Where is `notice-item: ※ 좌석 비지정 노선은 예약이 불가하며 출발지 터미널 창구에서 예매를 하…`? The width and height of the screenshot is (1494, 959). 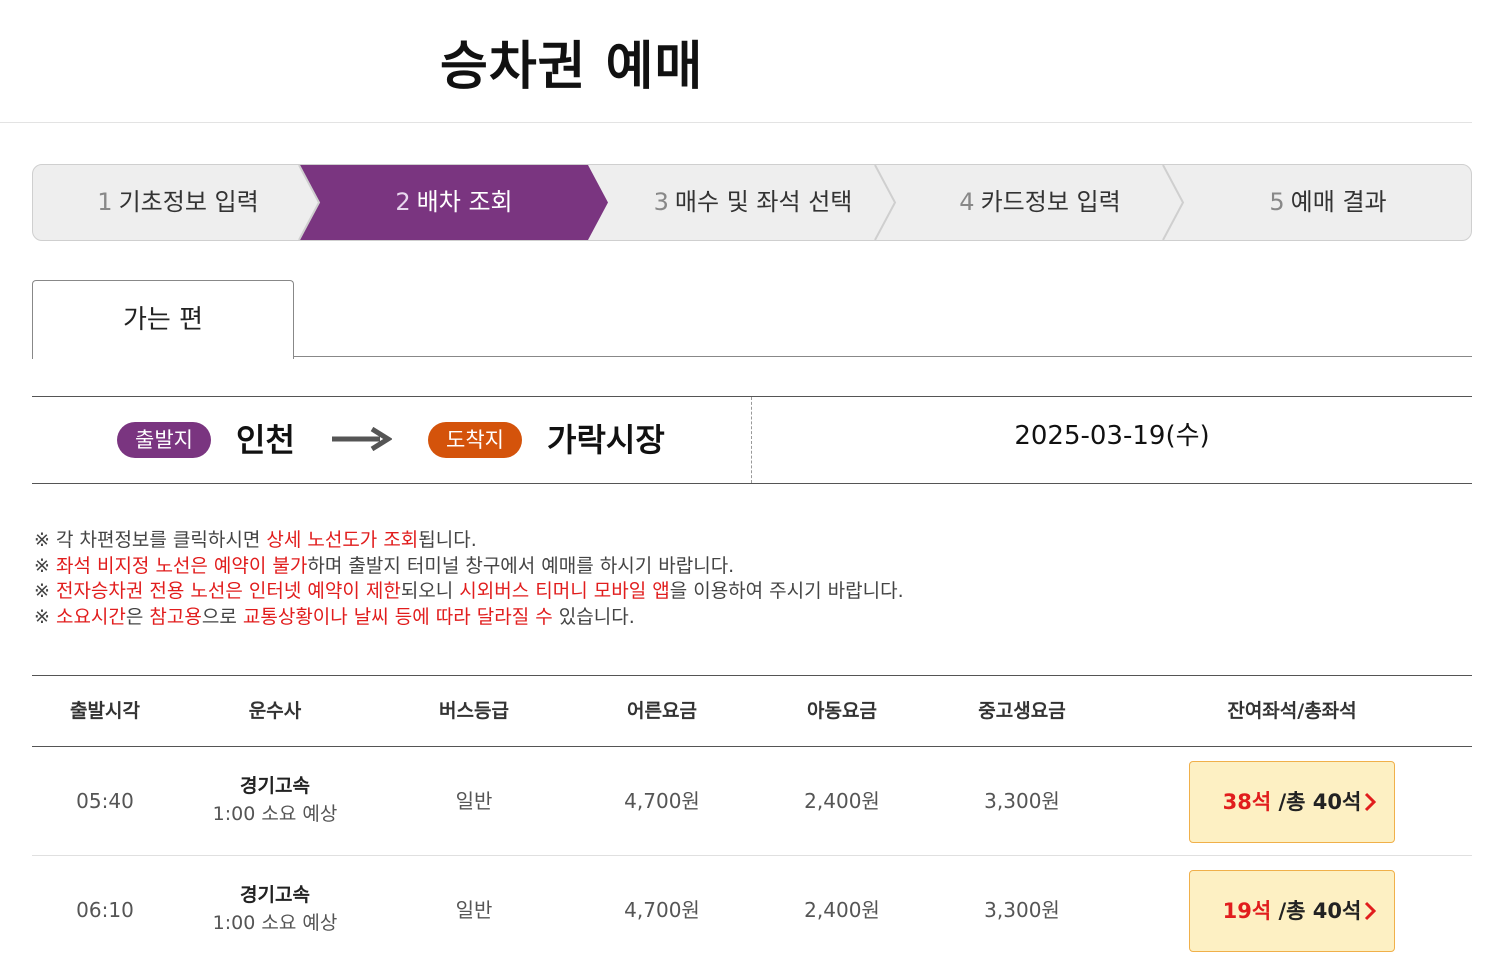 notice-item: ※ 좌석 비지정 노선은 예약이 불가하며 출발지 터미널 창구에서 예매를 하… is located at coordinates (384, 565).